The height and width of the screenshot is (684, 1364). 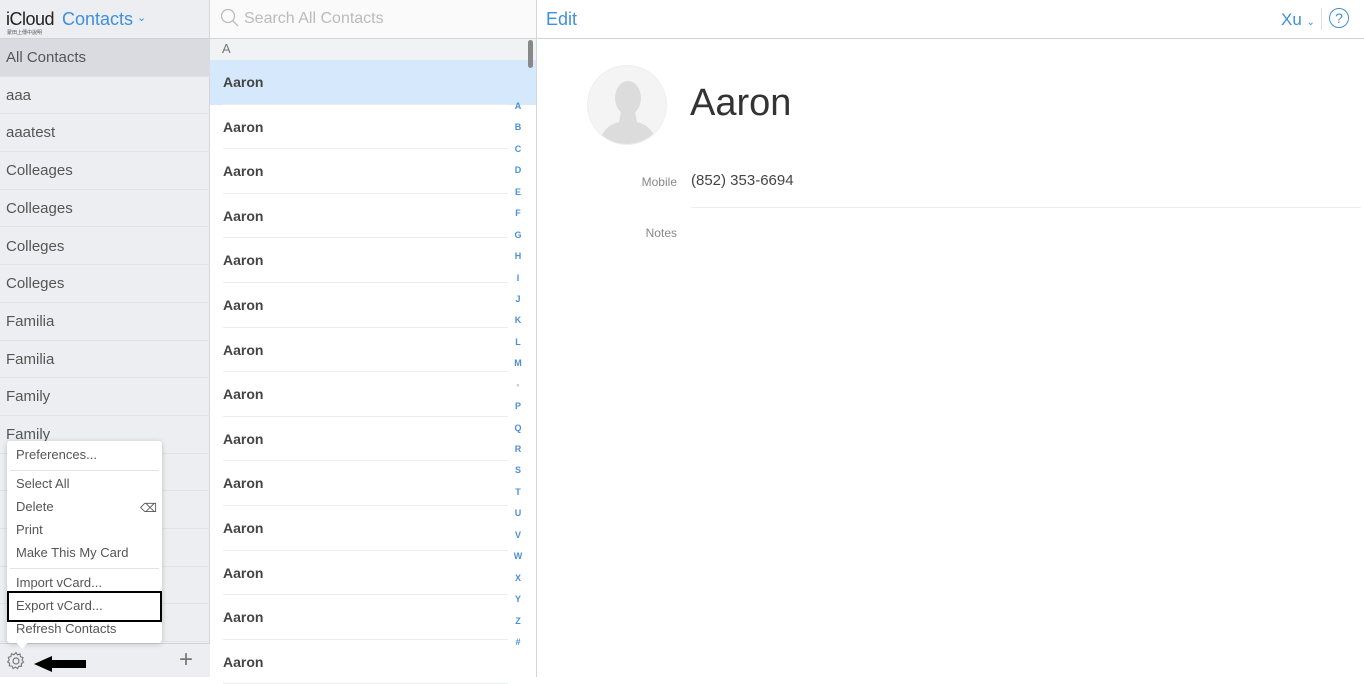 What do you see at coordinates (518, 642) in the screenshot?
I see `index-letter: #` at bounding box center [518, 642].